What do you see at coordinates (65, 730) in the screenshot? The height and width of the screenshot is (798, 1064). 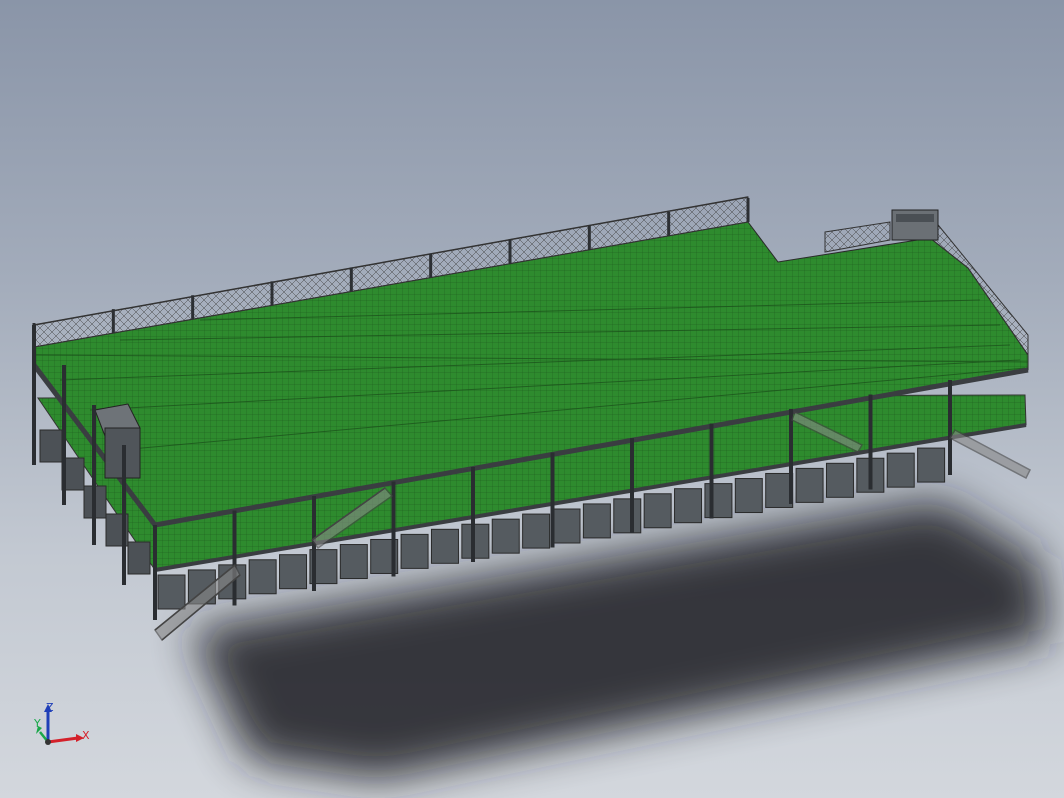 I see `view-orientation-triad: Z X Y` at bounding box center [65, 730].